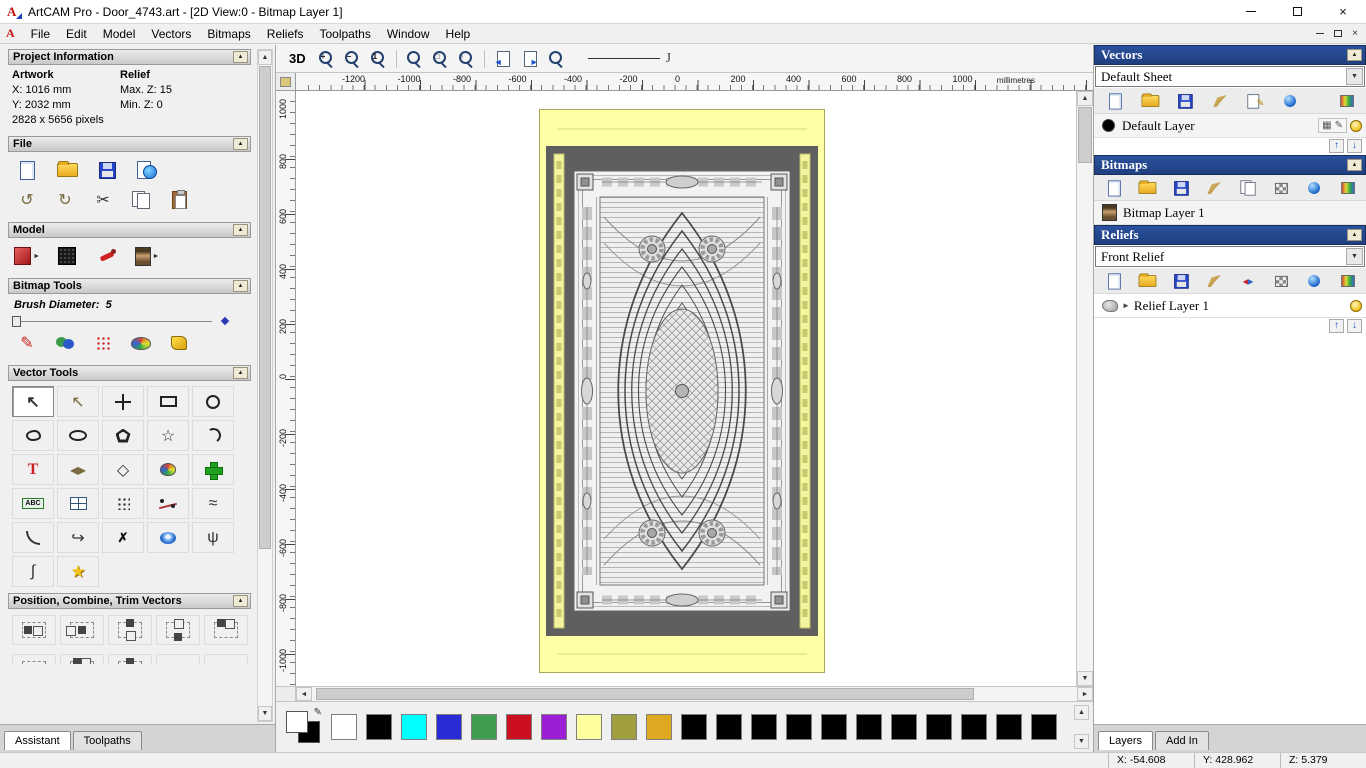 The image size is (1366, 768). Describe the element at coordinates (27, 170) in the screenshot. I see `new-model-icon` at that location.